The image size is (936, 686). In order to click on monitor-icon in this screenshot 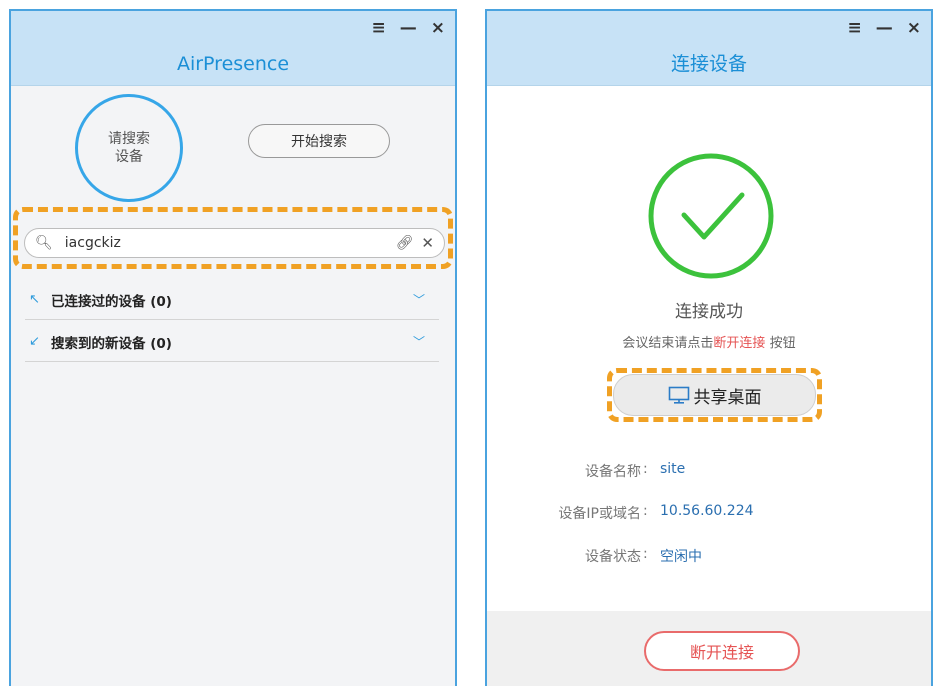, I will do `click(679, 395)`.